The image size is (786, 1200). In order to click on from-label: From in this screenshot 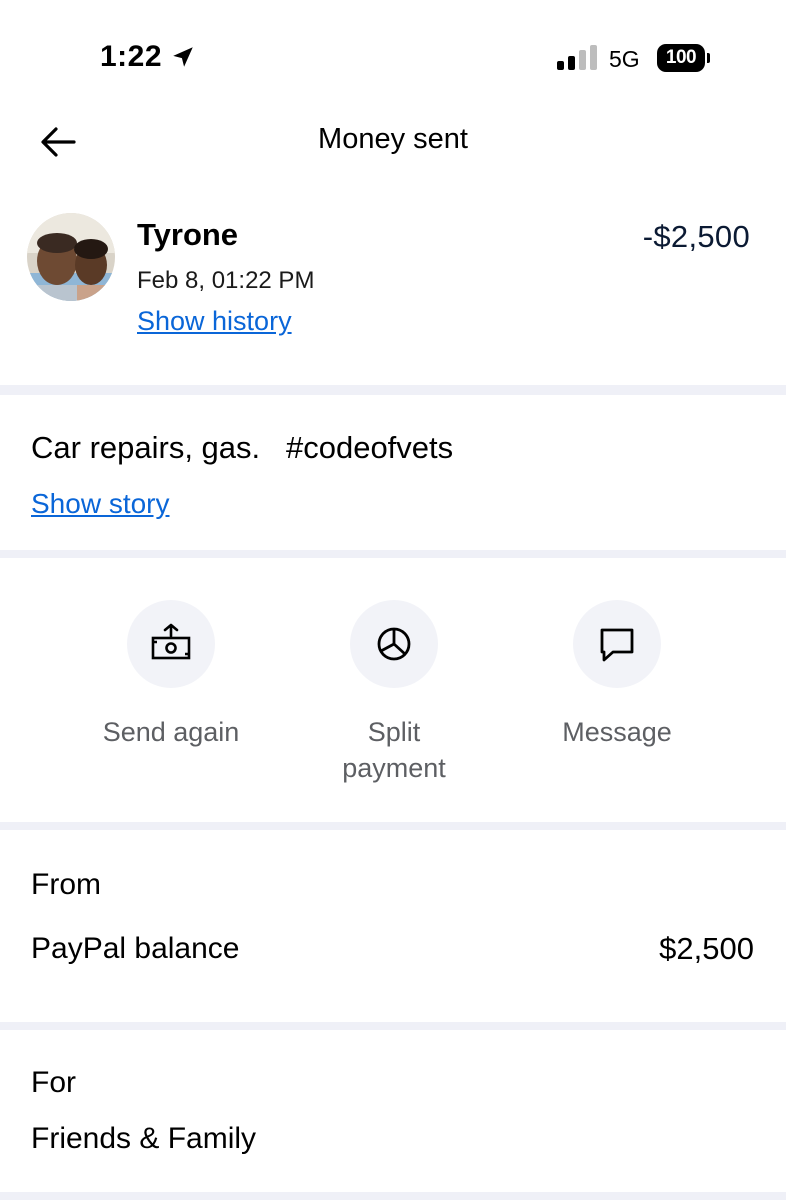, I will do `click(66, 884)`.